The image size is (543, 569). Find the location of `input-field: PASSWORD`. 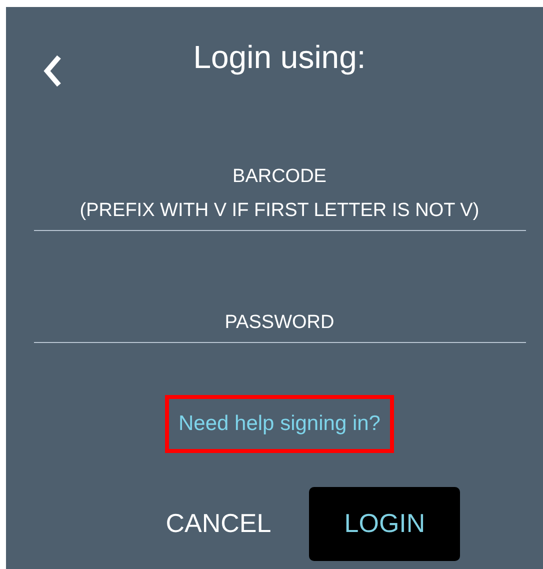

input-field: PASSWORD is located at coordinates (280, 324).